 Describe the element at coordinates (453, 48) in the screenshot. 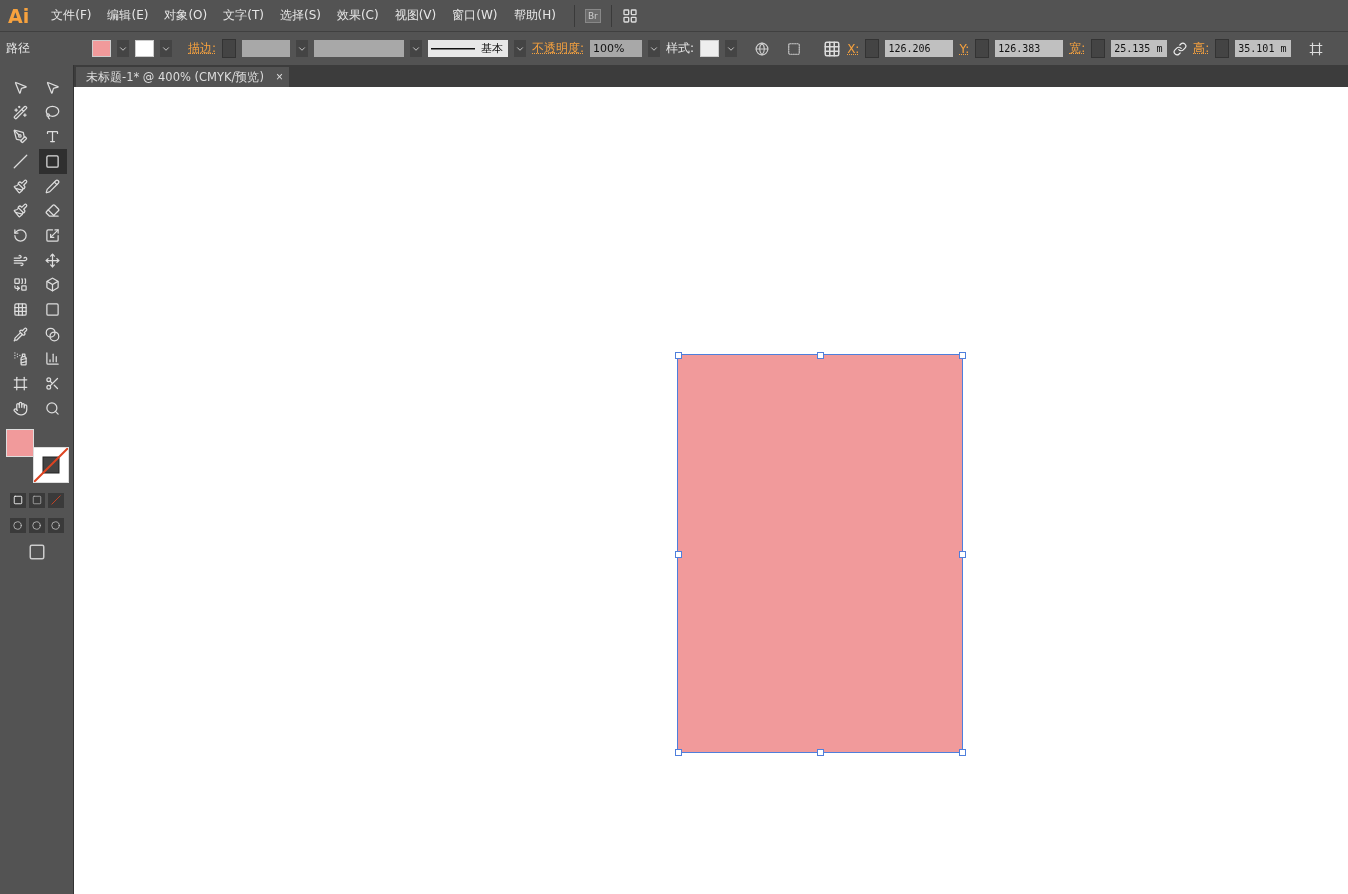

I see `line-icon` at that location.